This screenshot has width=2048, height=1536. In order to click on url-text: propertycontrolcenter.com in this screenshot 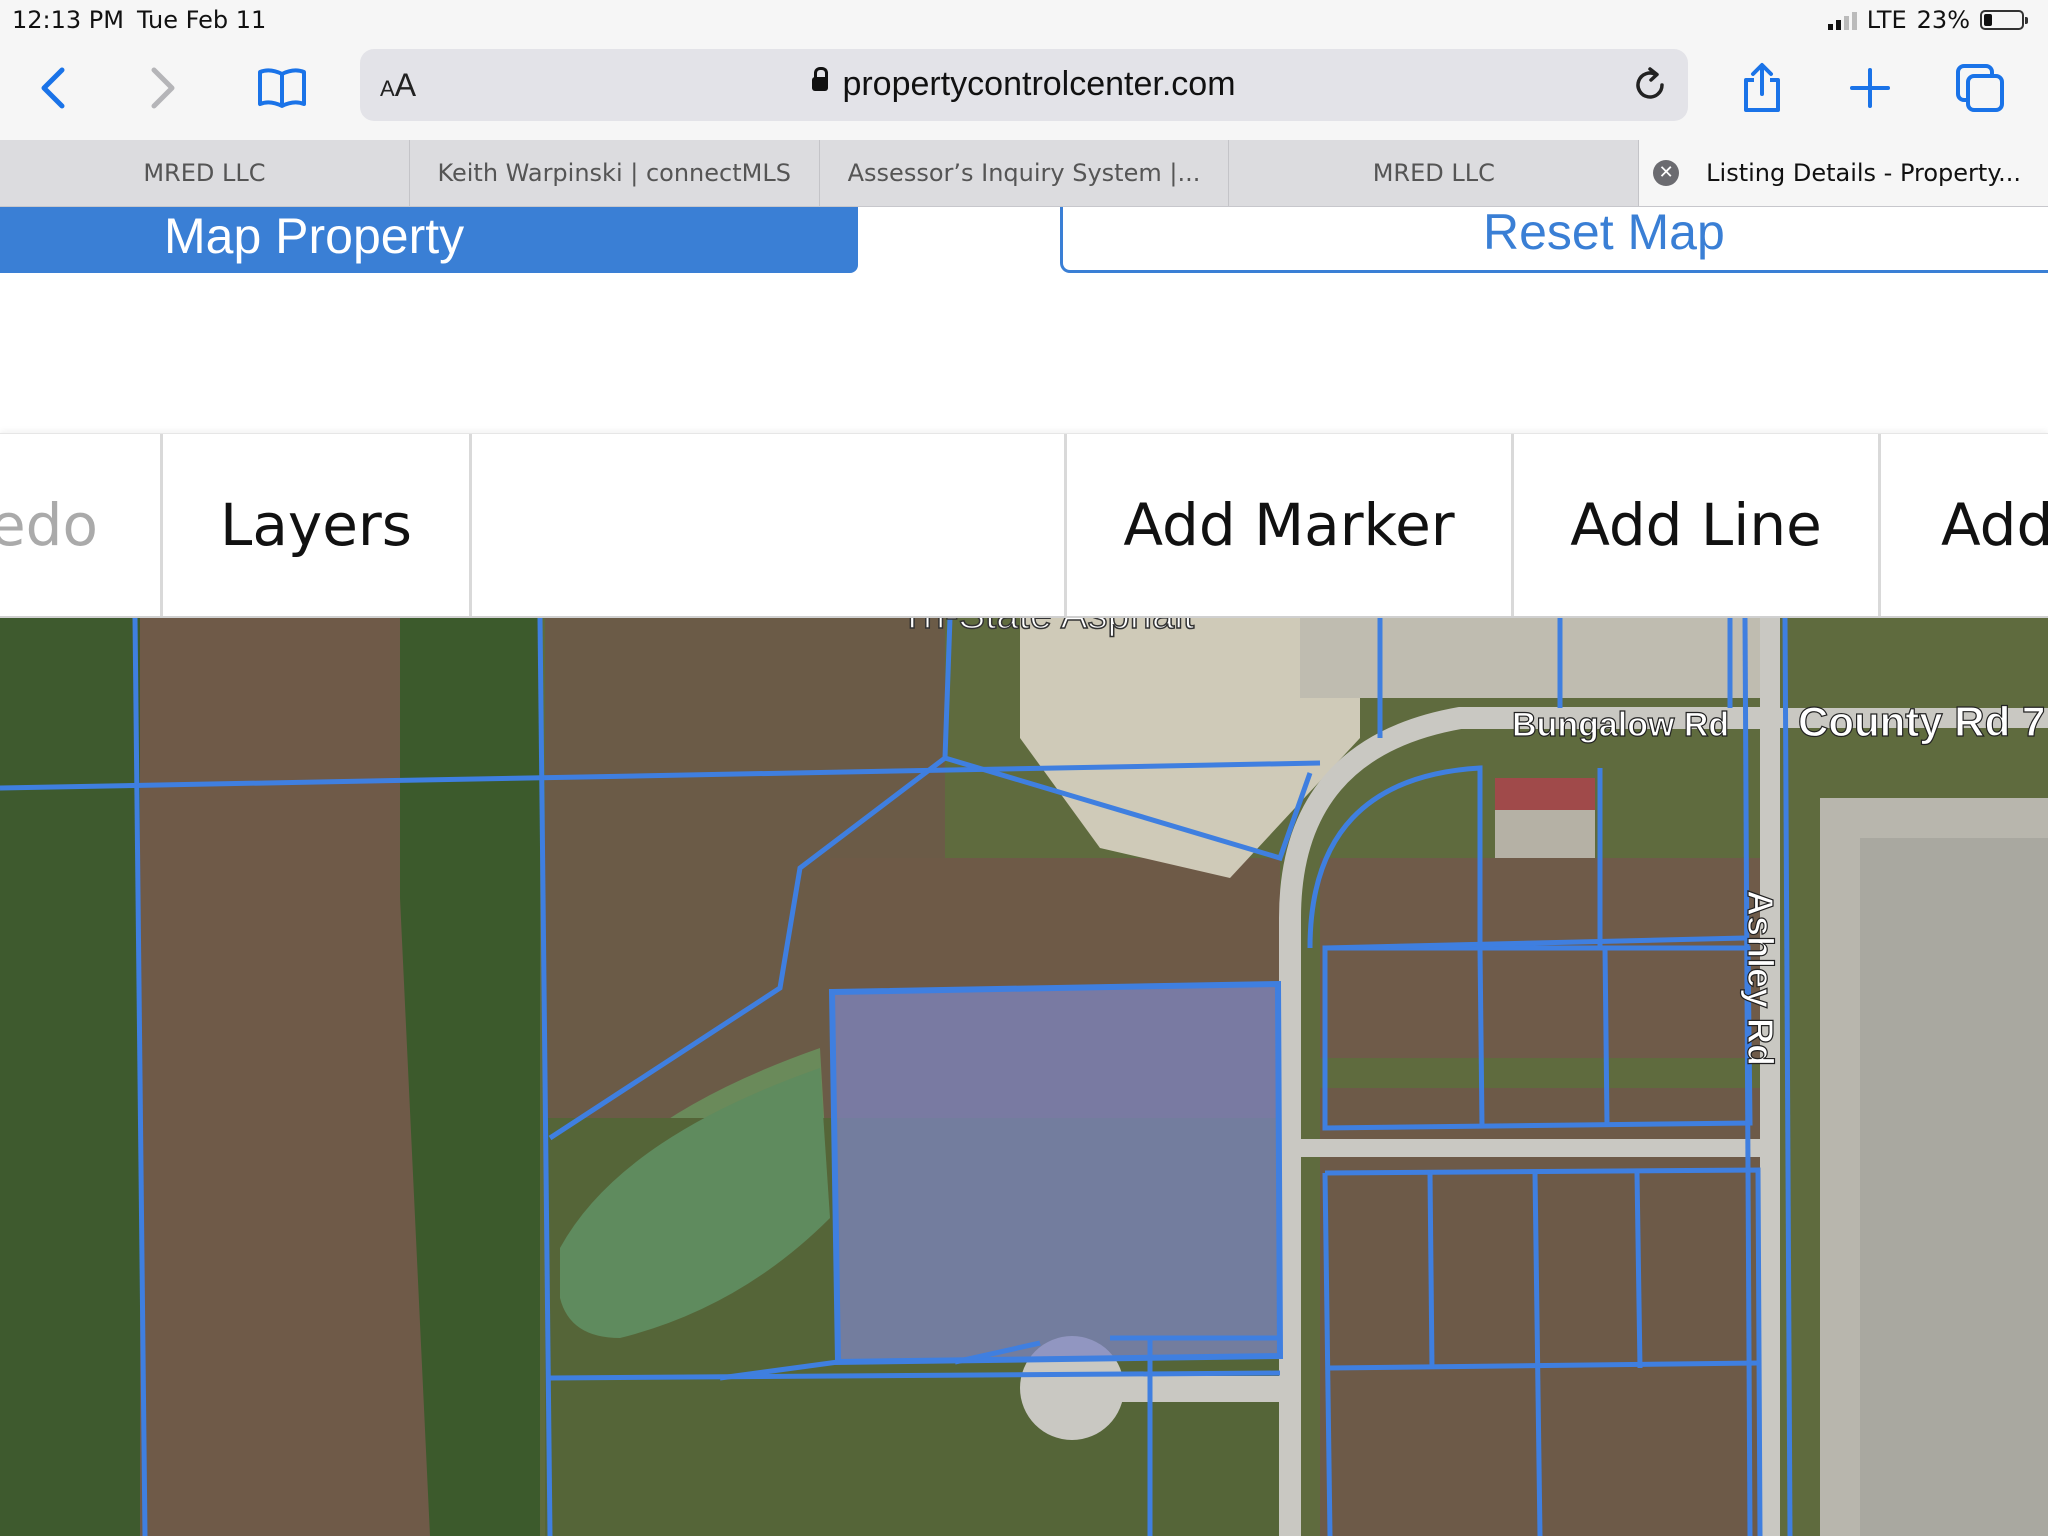, I will do `click(1039, 84)`.